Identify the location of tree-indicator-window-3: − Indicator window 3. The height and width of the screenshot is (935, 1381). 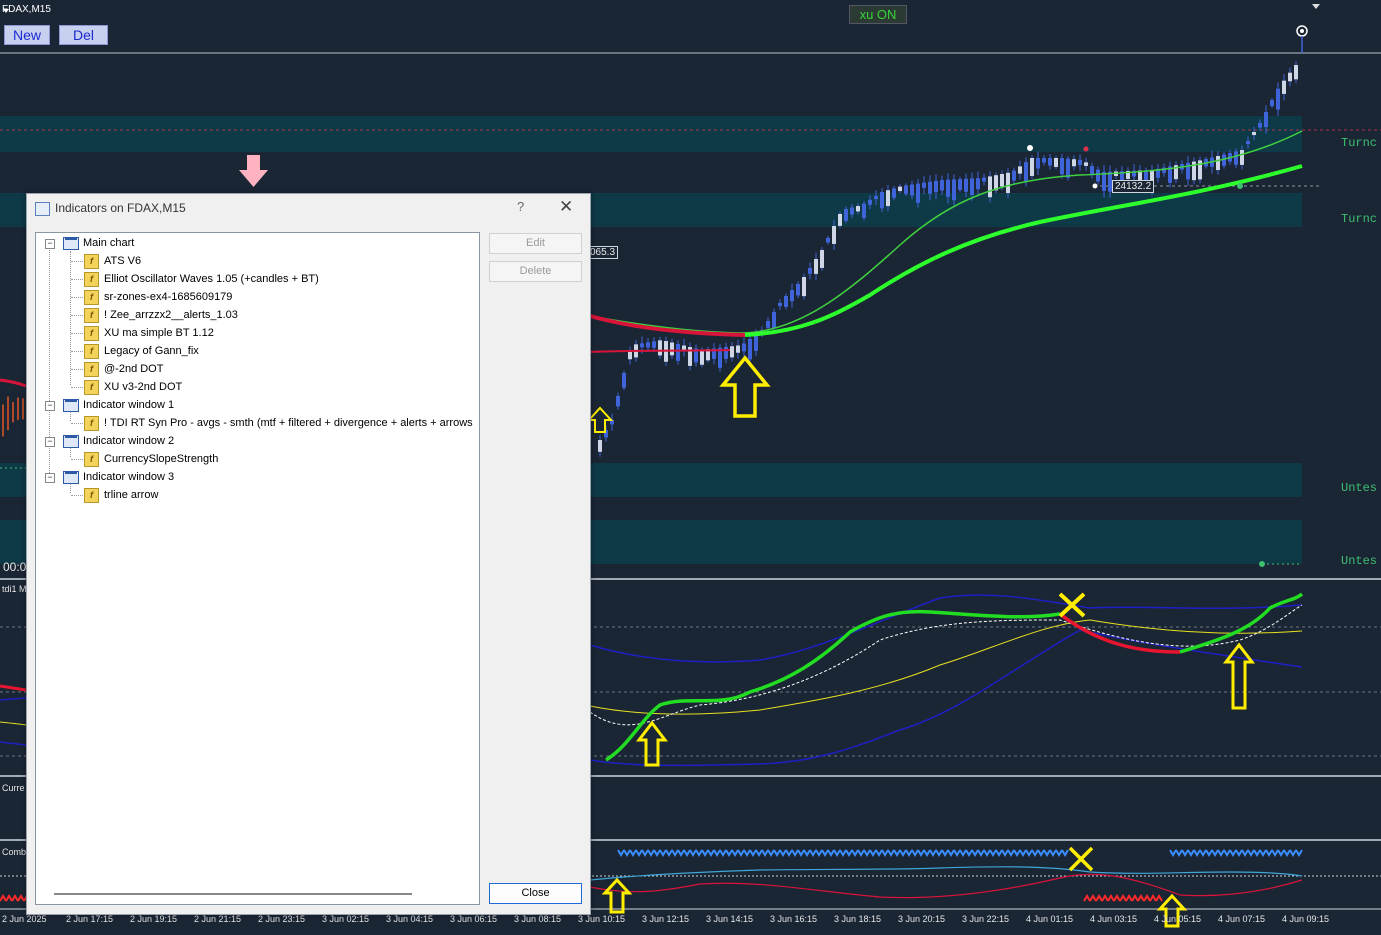
(256, 477).